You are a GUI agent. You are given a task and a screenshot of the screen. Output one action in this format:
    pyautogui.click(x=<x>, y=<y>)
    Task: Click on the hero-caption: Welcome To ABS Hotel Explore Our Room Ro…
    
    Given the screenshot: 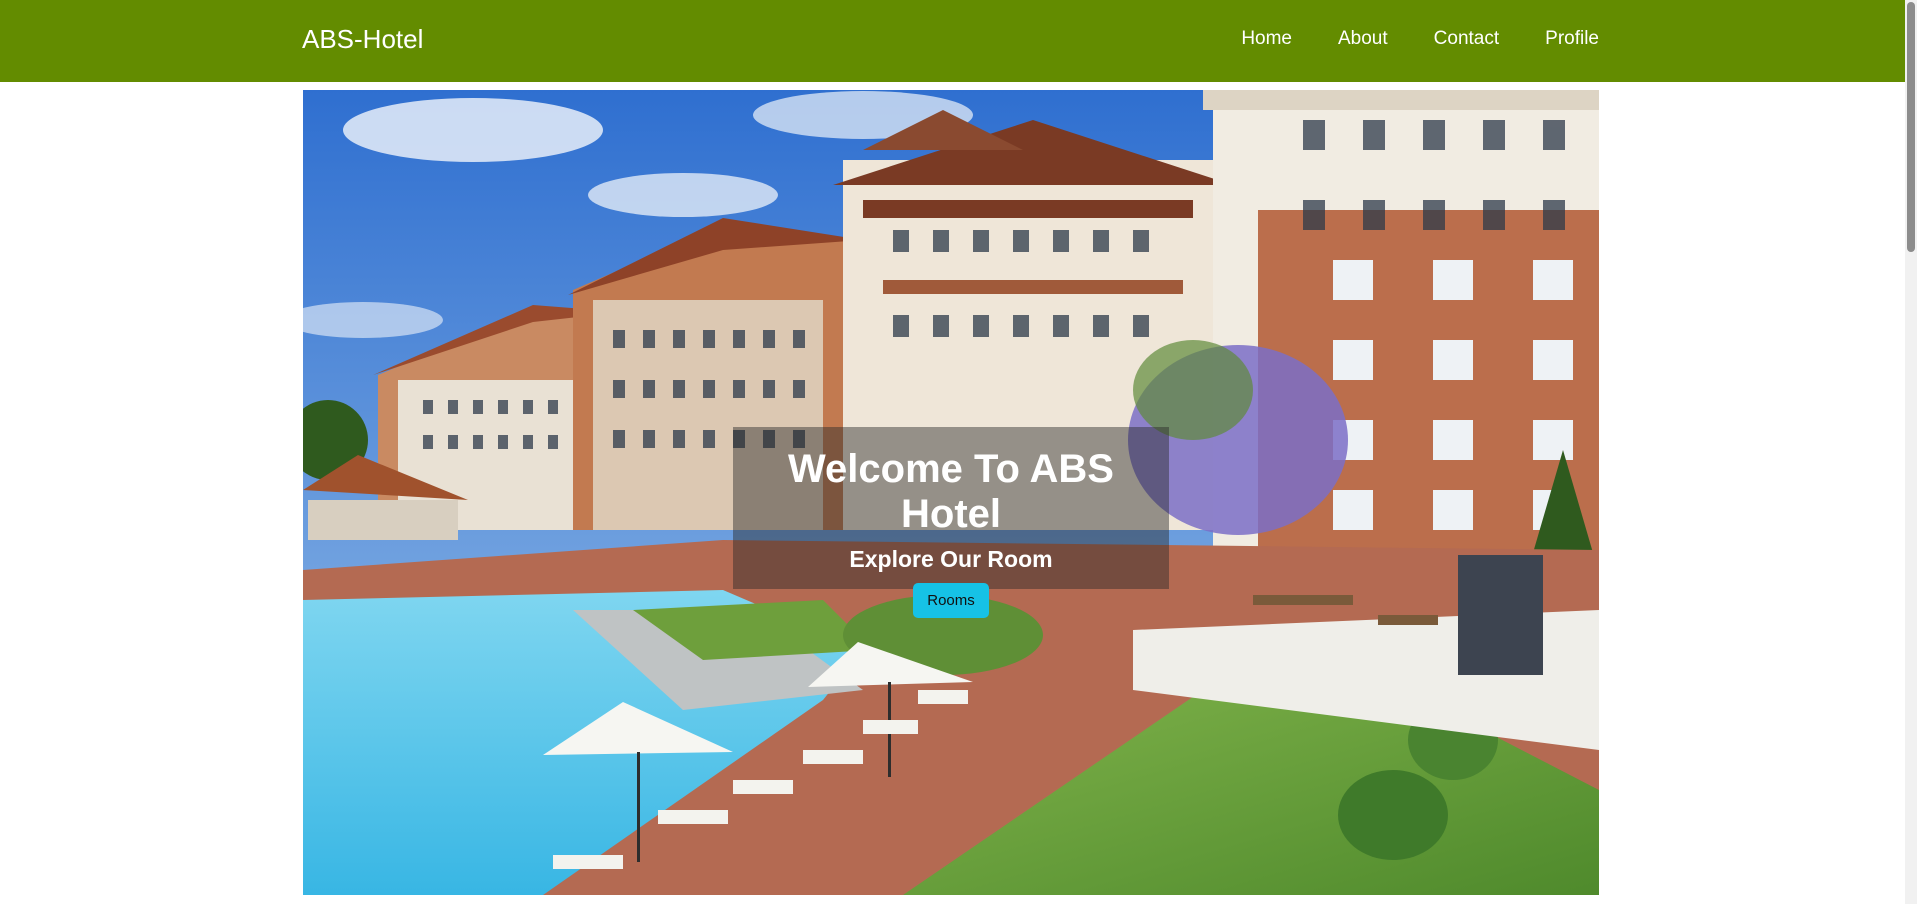 What is the action you would take?
    pyautogui.click(x=951, y=522)
    